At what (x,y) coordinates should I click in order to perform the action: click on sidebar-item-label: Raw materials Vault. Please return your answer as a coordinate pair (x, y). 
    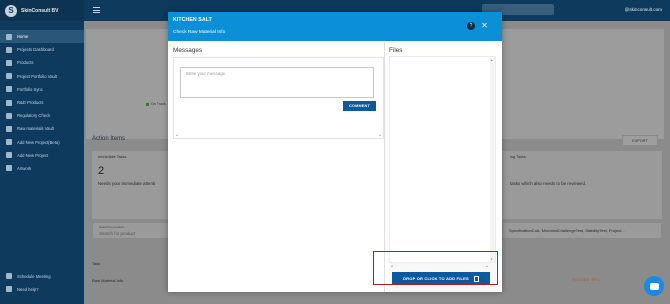
    Looking at the image, I should click on (35, 129).